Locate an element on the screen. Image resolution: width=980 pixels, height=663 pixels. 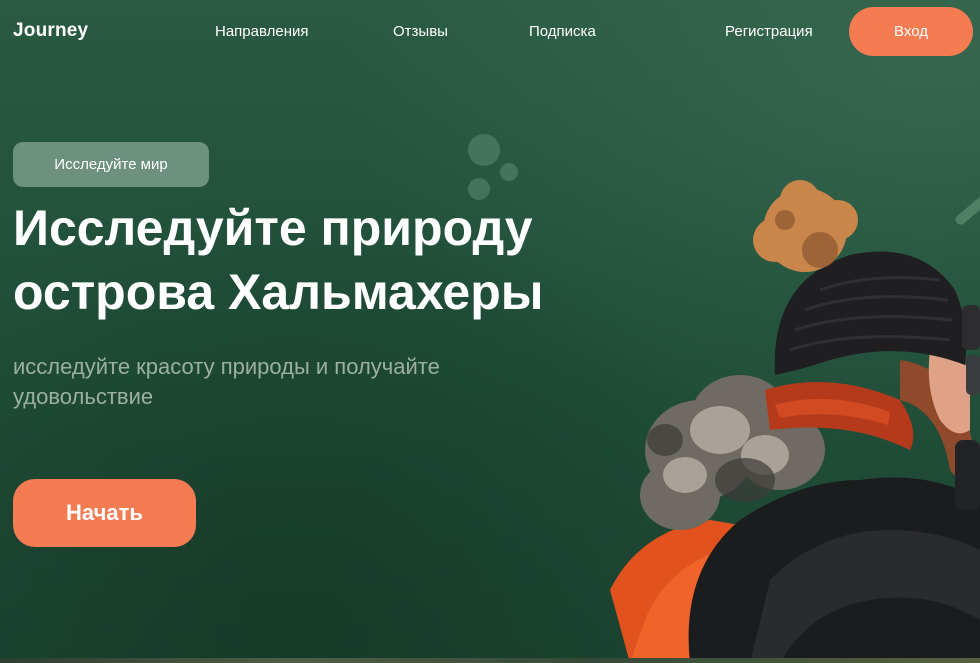
hero-tag-badge: Исследуйте мир is located at coordinates (111, 164).